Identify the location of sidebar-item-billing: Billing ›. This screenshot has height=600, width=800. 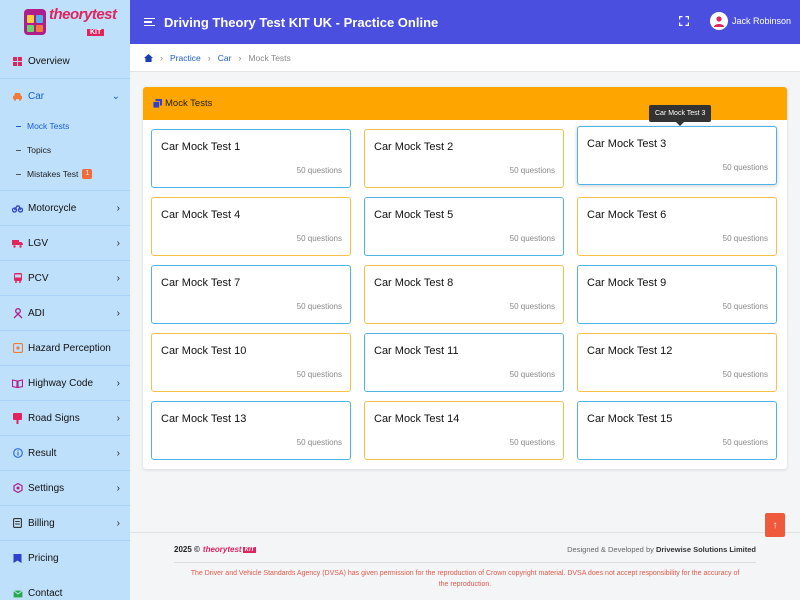
(65, 523).